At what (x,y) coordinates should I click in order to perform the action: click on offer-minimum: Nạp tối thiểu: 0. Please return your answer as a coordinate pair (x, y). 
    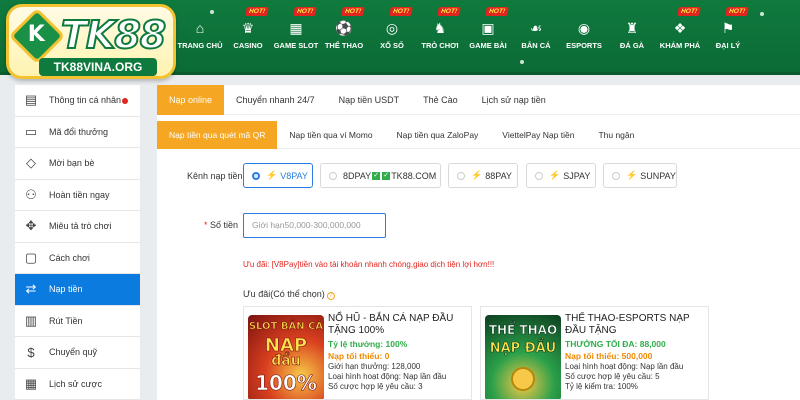
    Looking at the image, I should click on (359, 356).